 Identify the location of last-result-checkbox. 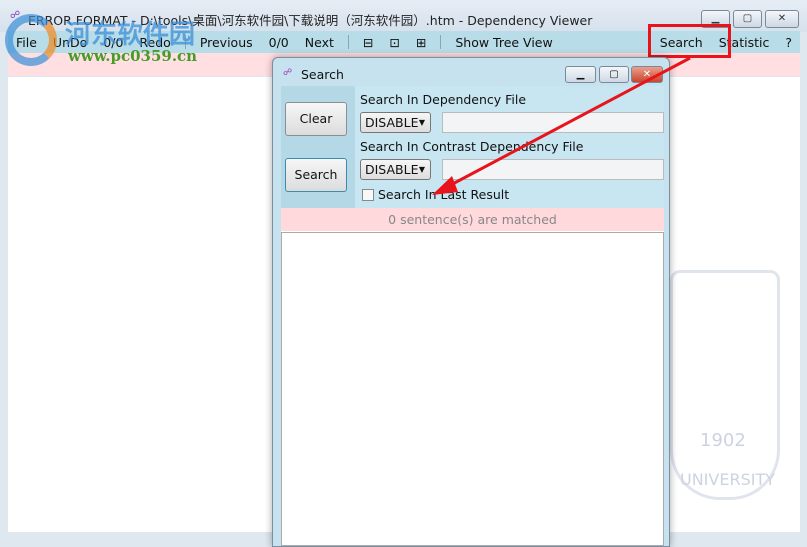
(368, 195).